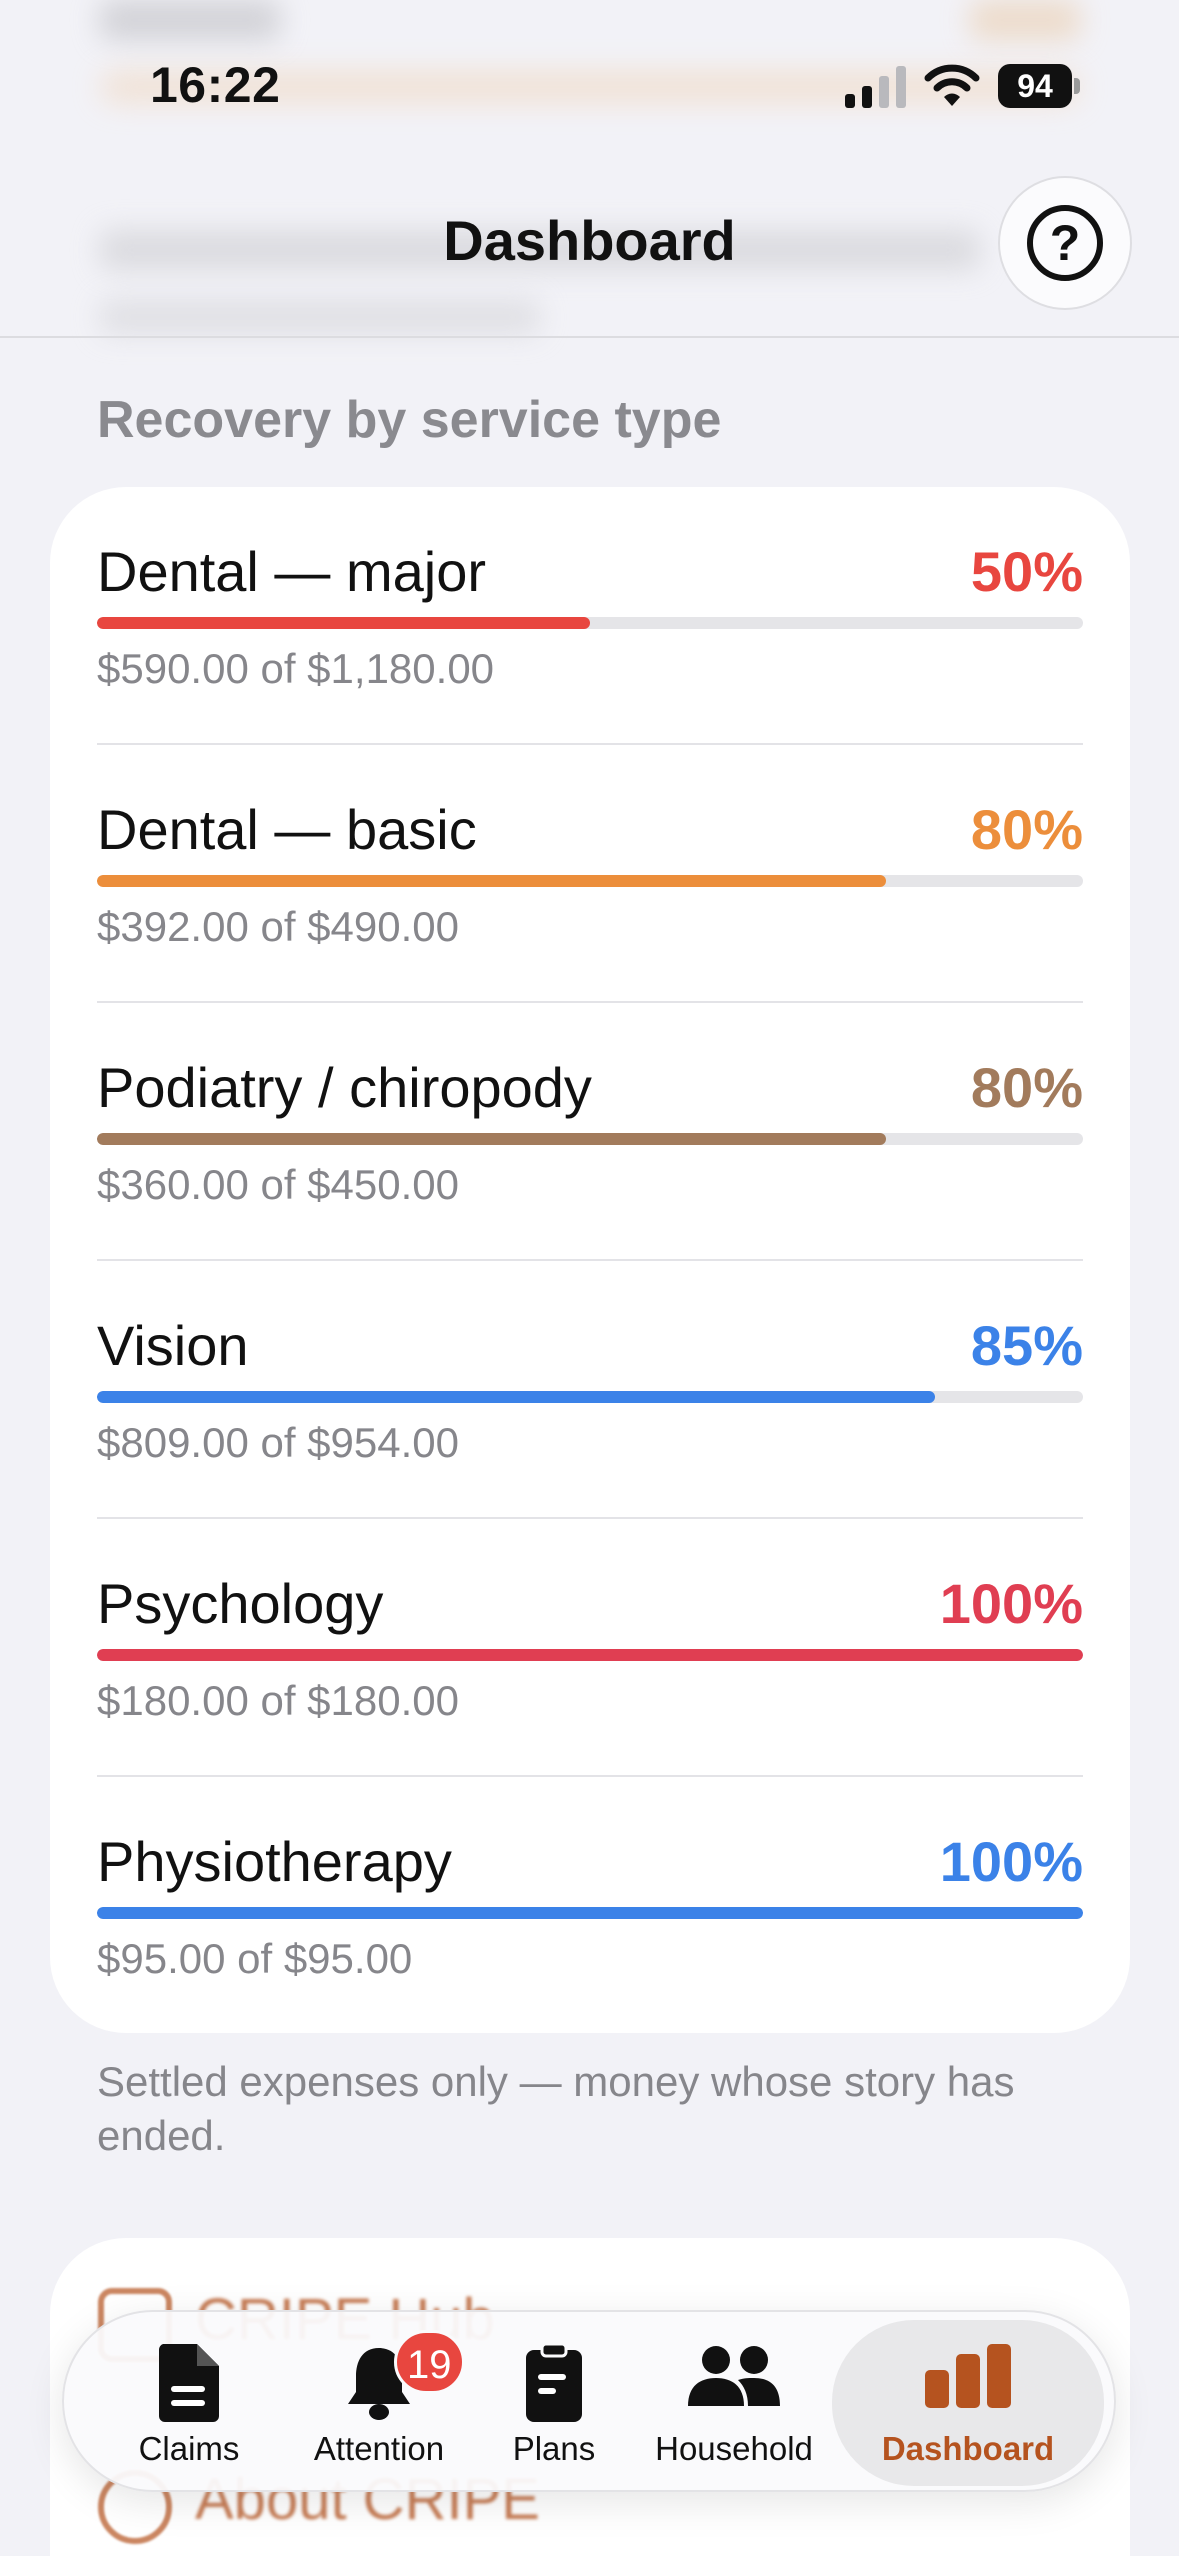 Image resolution: width=1179 pixels, height=2556 pixels. Describe the element at coordinates (590, 1906) in the screenshot. I see `service-row: Physiotherapy 100% $95.00 of $95.00` at that location.